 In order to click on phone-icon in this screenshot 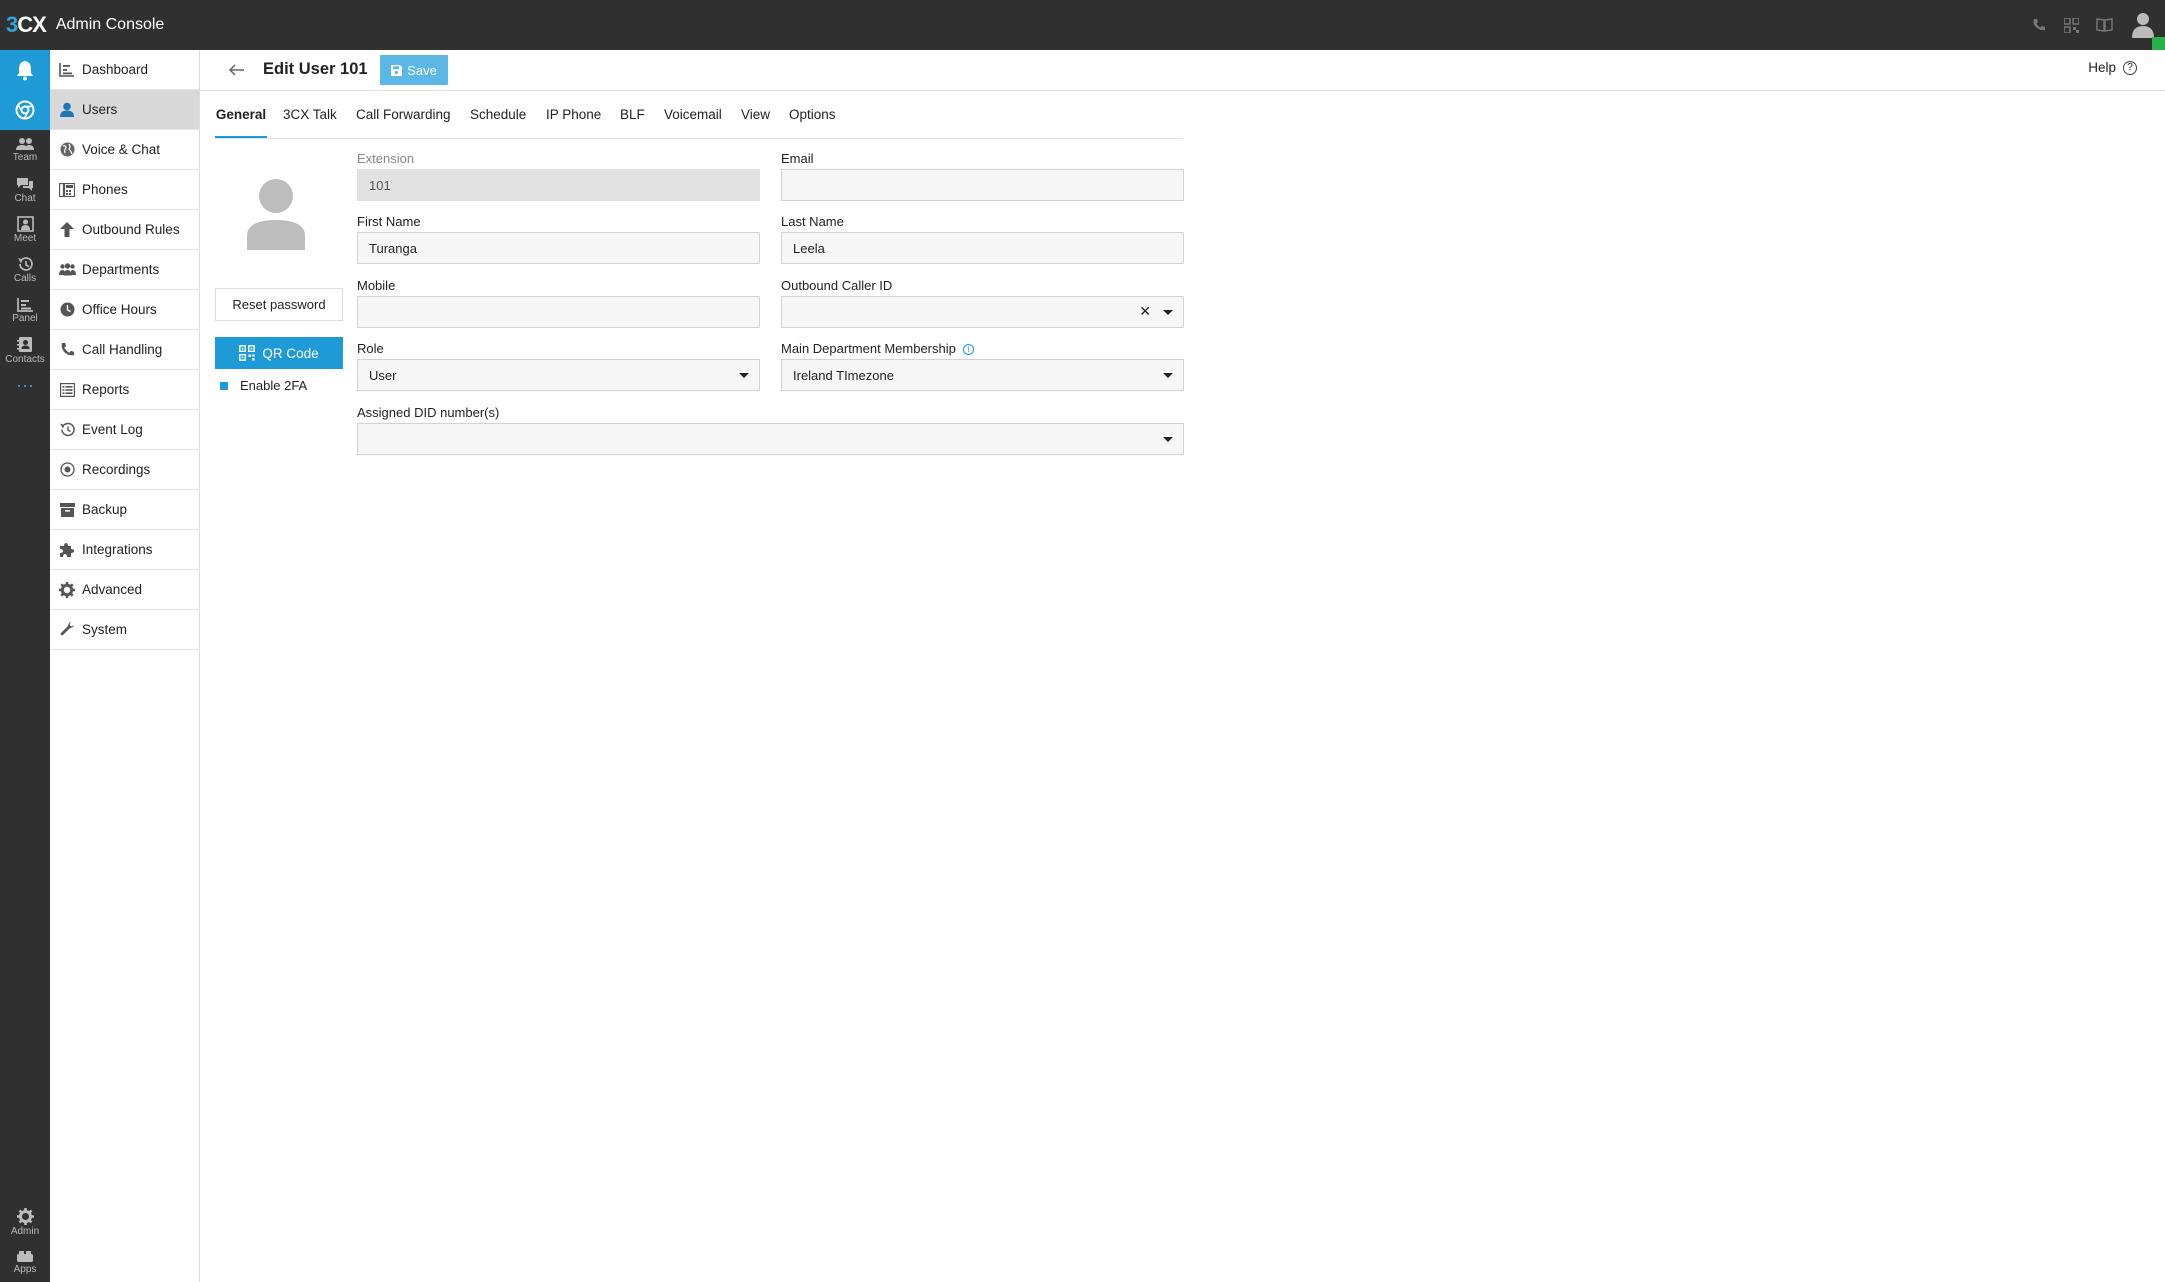, I will do `click(2038, 25)`.